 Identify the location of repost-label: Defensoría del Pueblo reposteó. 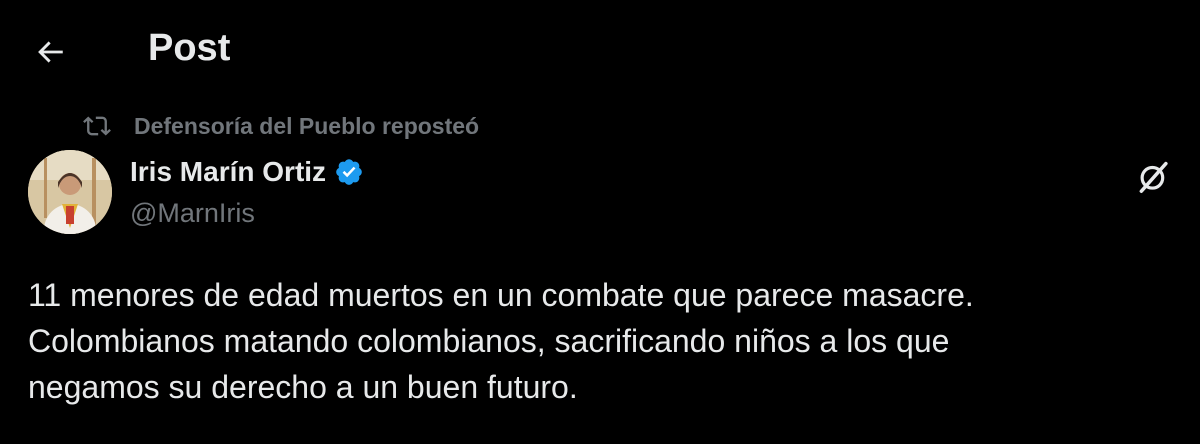
(307, 125).